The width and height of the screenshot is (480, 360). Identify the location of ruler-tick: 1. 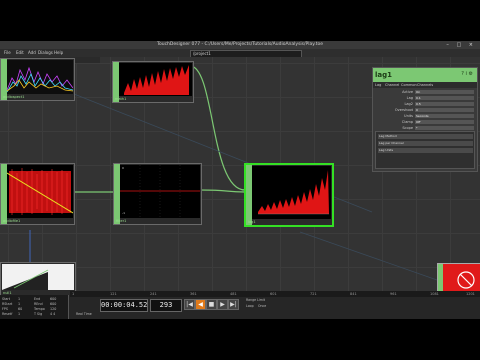
(73, 294).